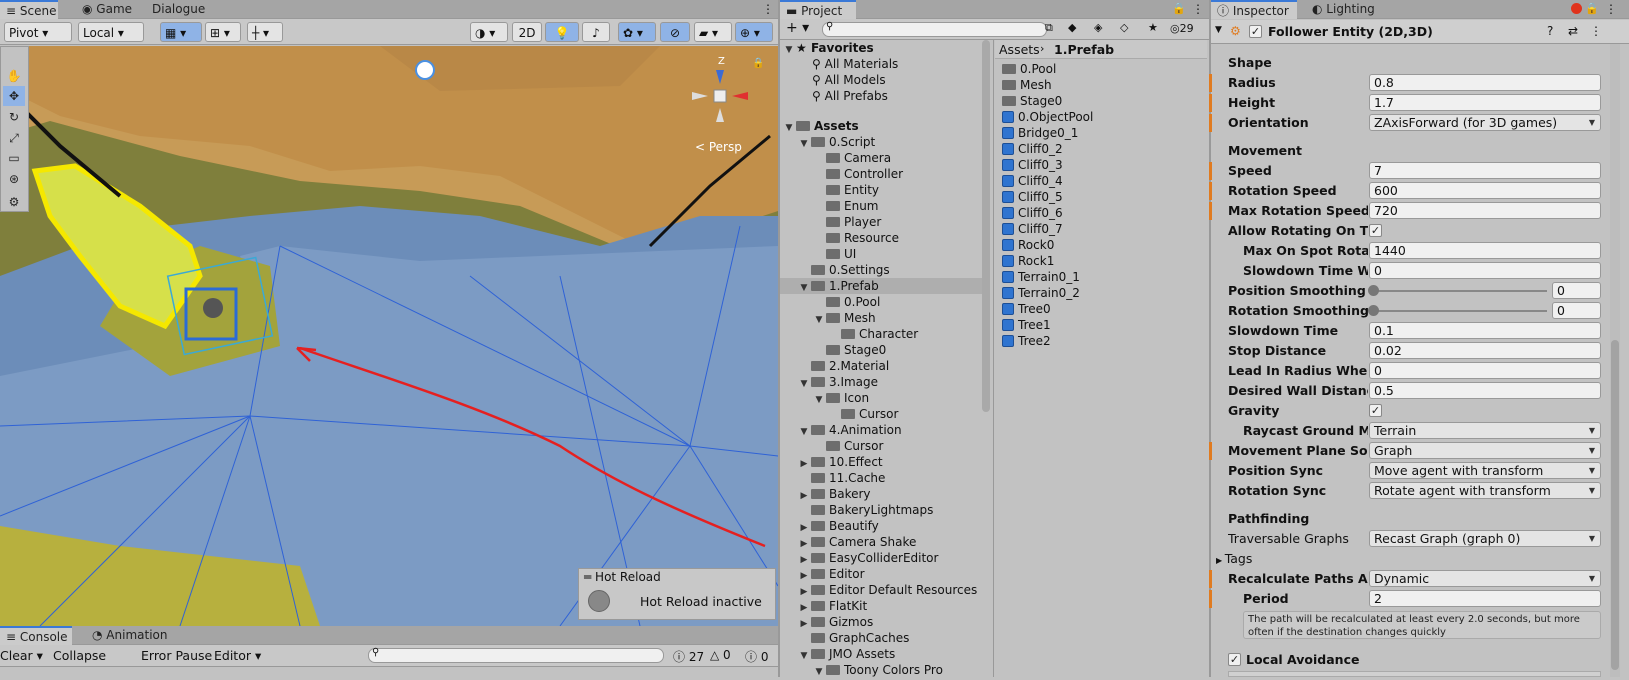  I want to click on assets-header: ▼ Assets, so click(820, 126).